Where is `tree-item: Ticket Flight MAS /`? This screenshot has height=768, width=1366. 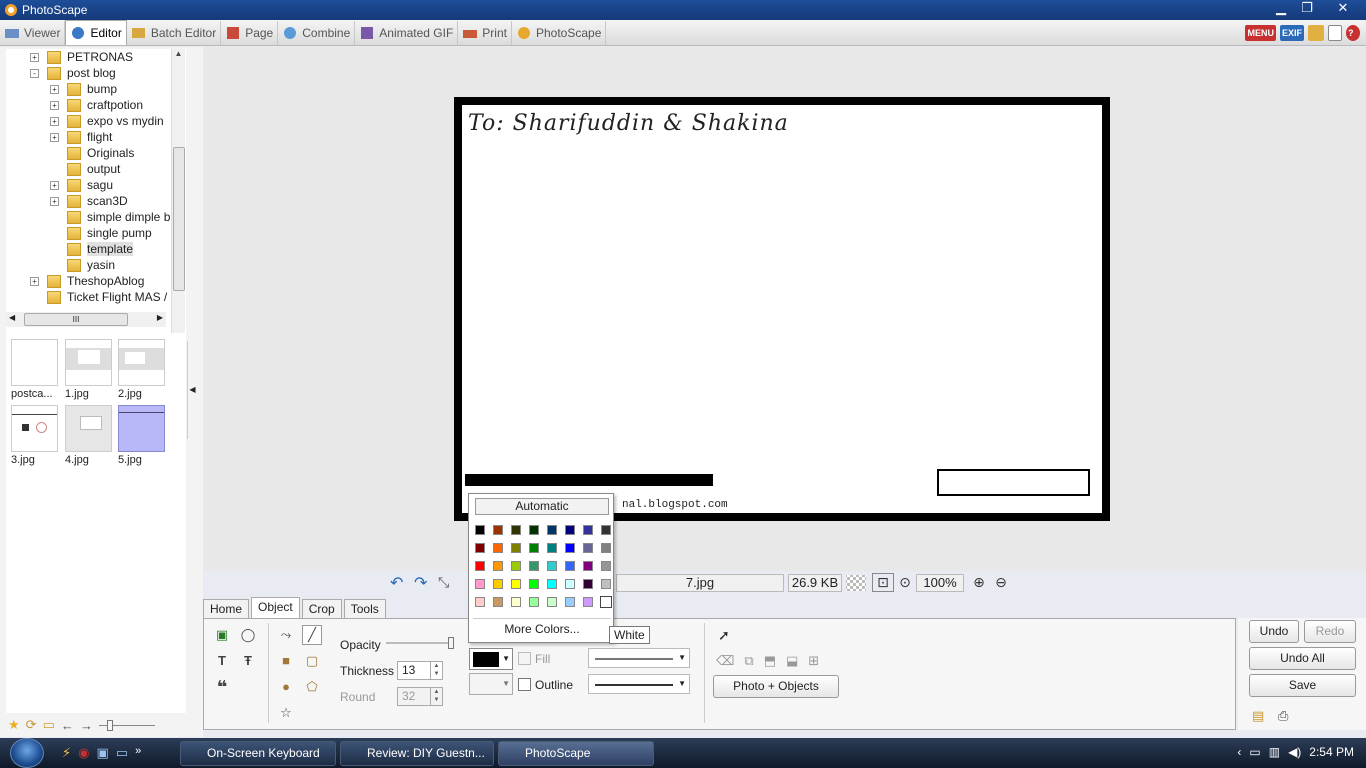
tree-item: Ticket Flight MAS / is located at coordinates (98, 297).